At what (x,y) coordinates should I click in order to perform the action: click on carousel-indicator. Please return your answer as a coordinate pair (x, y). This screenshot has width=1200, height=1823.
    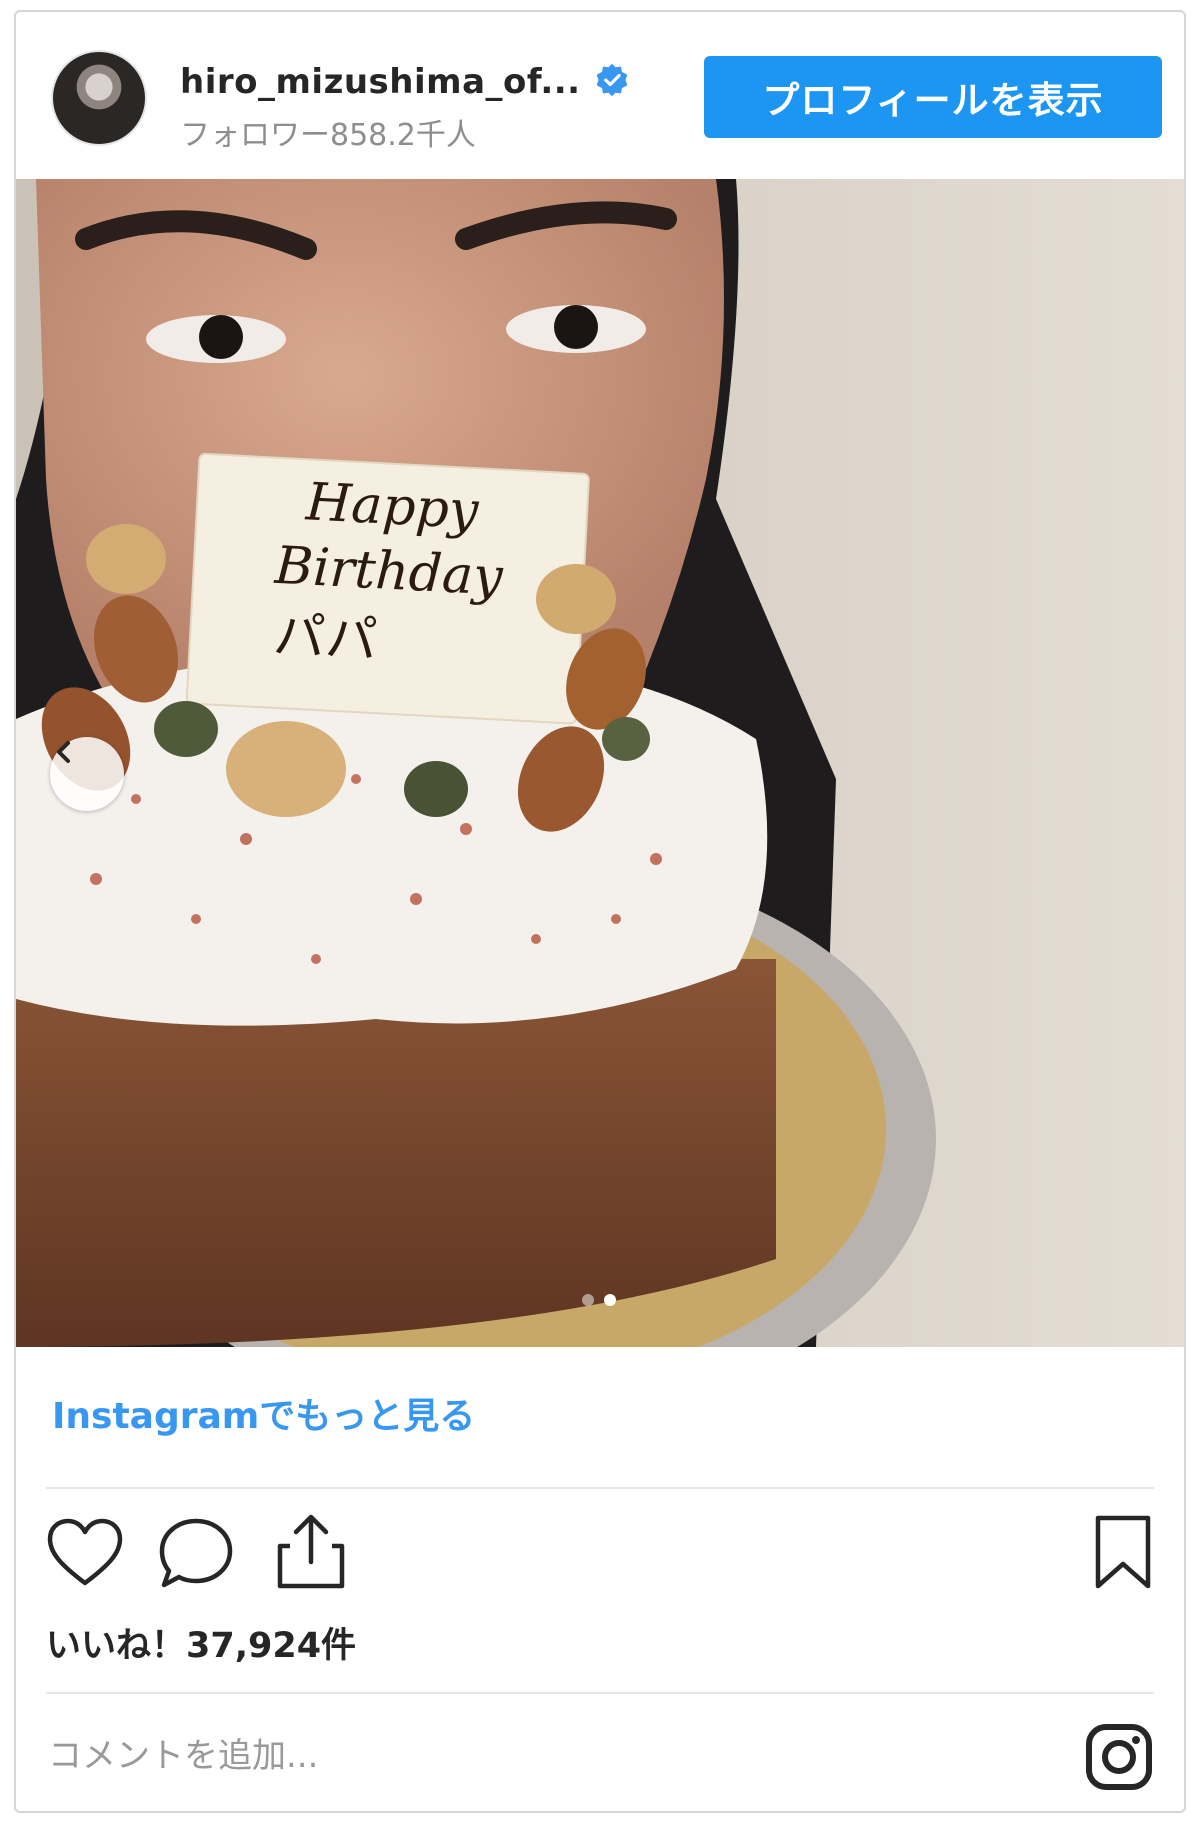
    Looking at the image, I should click on (599, 1300).